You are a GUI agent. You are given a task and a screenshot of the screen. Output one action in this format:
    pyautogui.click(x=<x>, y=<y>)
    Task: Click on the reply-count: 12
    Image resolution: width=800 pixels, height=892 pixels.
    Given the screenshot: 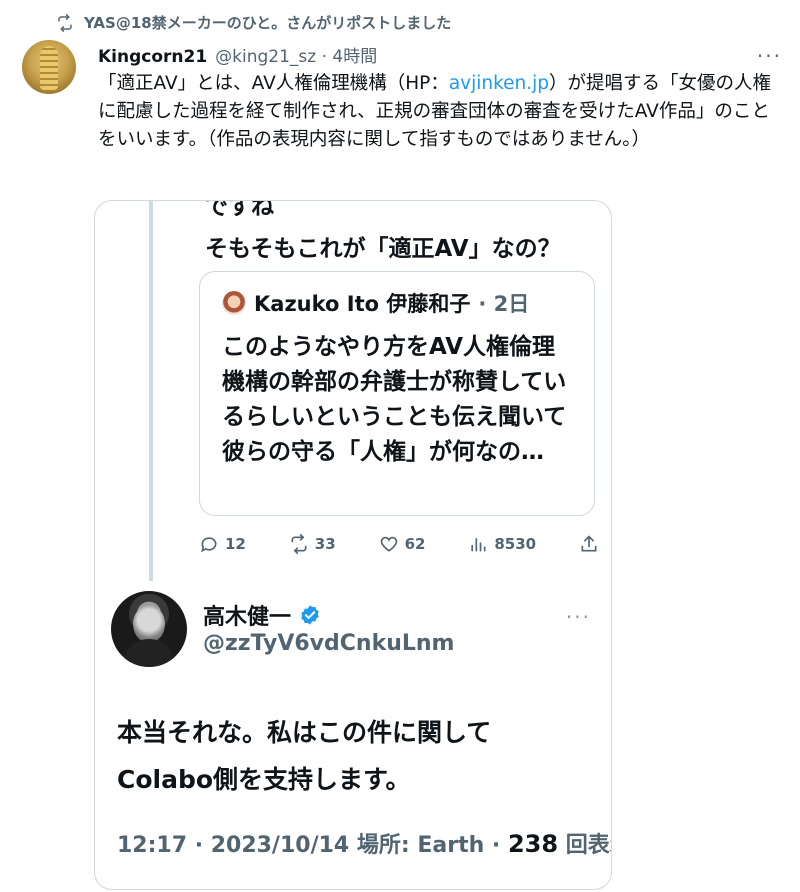 What is the action you would take?
    pyautogui.click(x=235, y=544)
    